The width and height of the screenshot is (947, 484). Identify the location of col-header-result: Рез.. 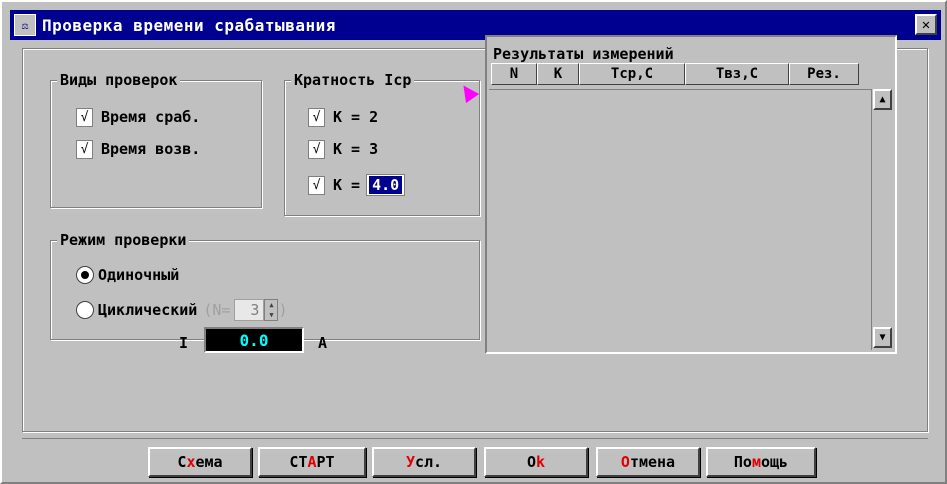
(824, 74).